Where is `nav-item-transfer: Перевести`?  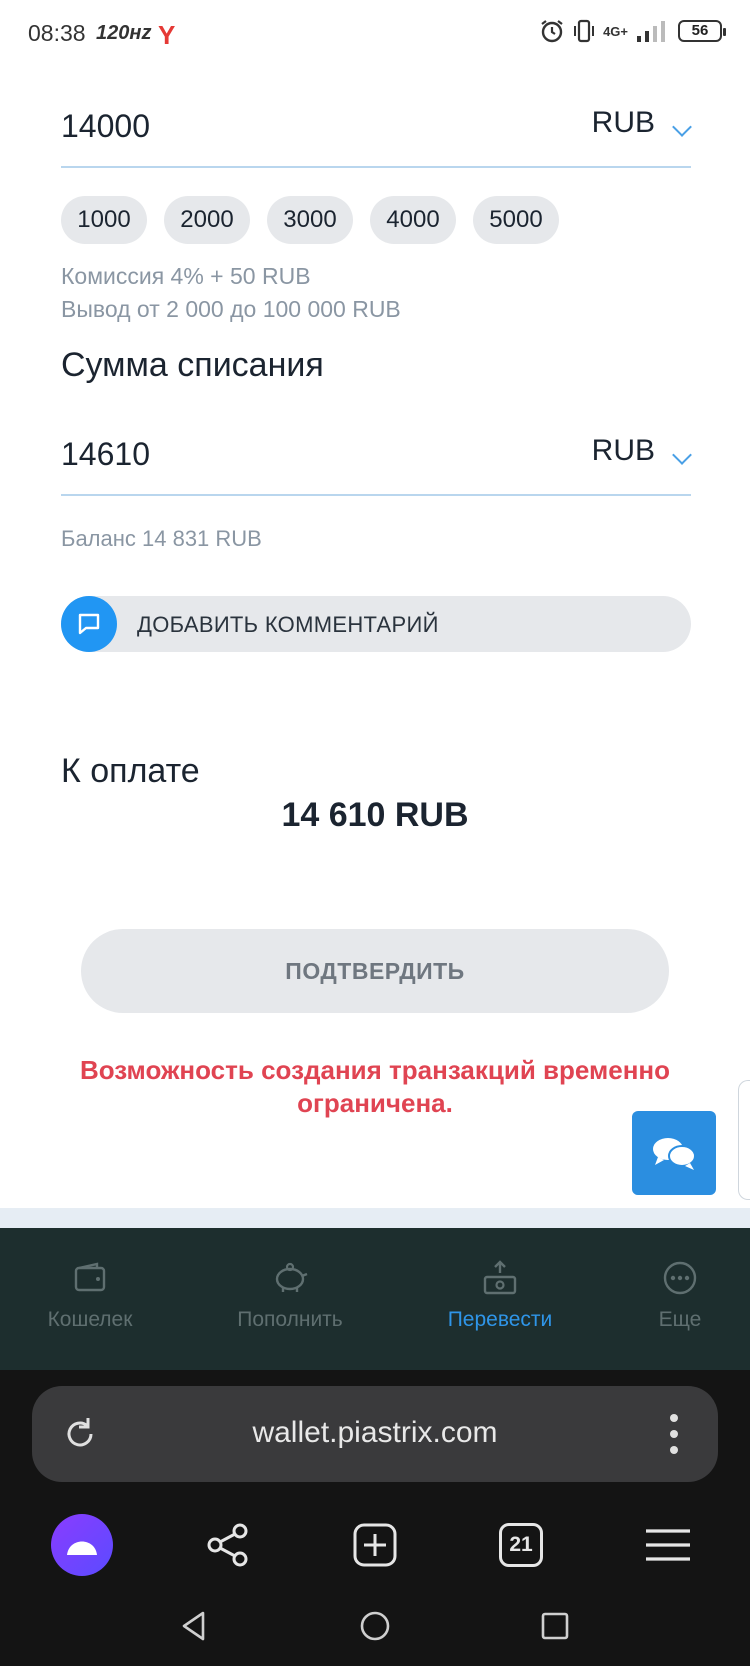 nav-item-transfer: Перевести is located at coordinates (500, 1295).